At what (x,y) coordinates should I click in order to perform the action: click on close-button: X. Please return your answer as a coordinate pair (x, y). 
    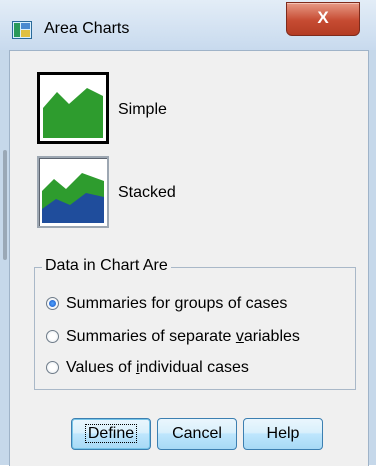
    Looking at the image, I should click on (323, 19).